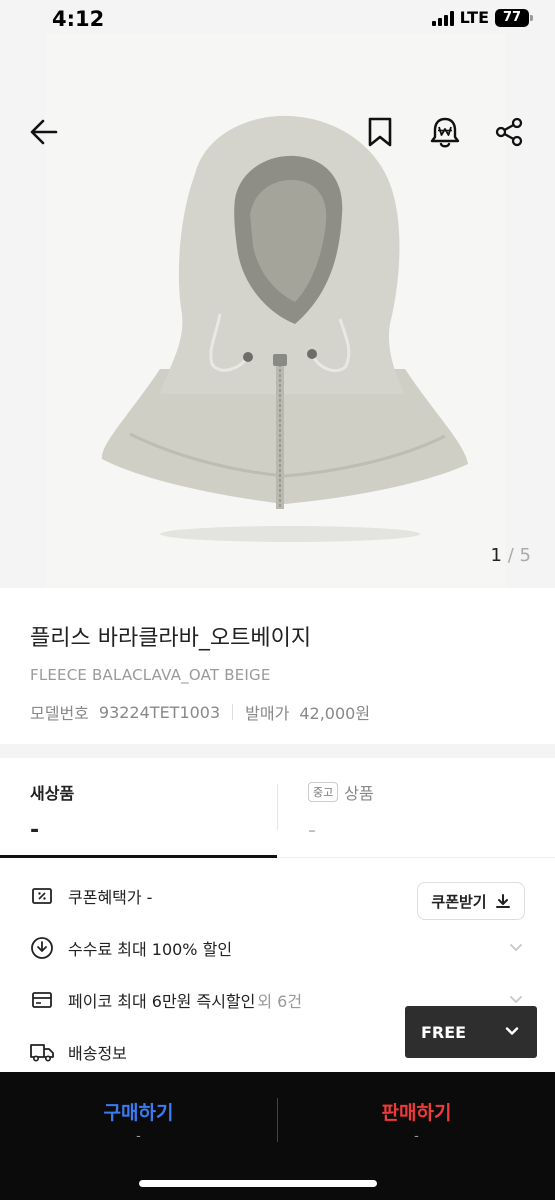 Image resolution: width=555 pixels, height=1200 pixels. I want to click on signal-icon, so click(442, 18).